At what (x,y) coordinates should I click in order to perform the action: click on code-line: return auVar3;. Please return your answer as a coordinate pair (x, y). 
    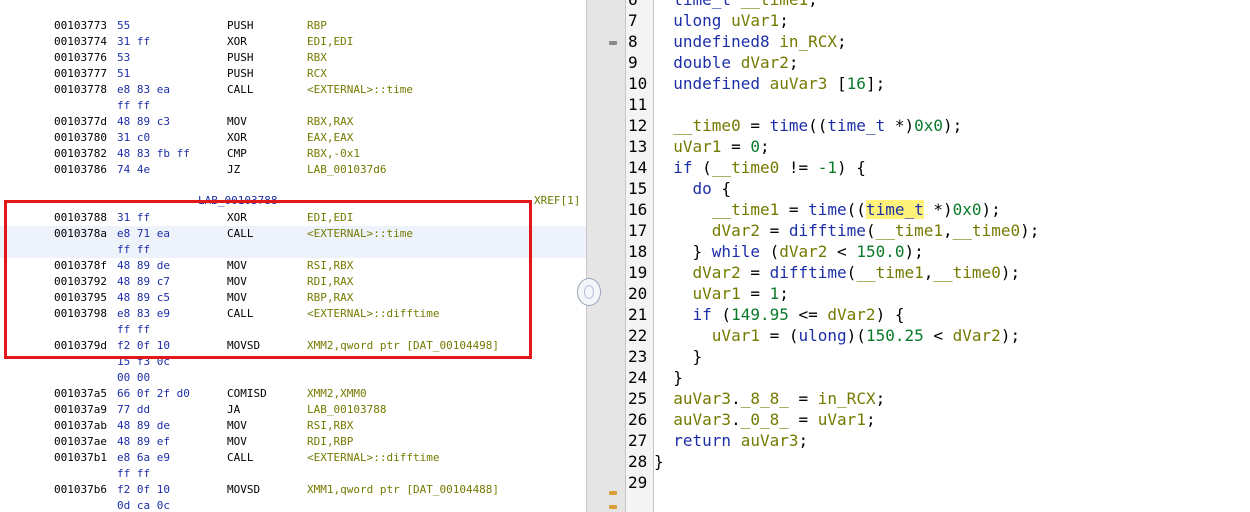
    Looking at the image, I should click on (731, 440).